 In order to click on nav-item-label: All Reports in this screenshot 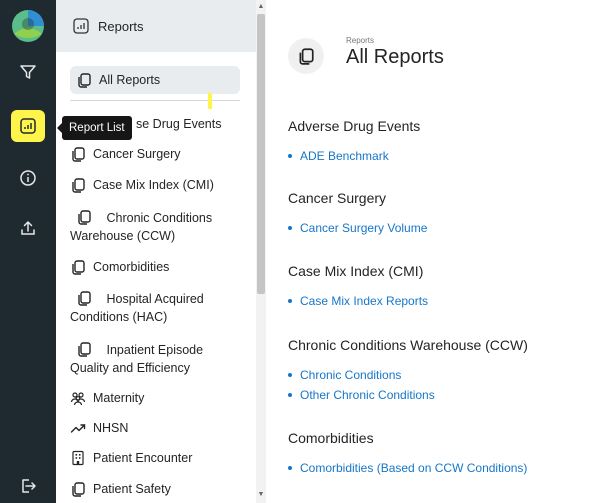, I will do `click(130, 80)`.